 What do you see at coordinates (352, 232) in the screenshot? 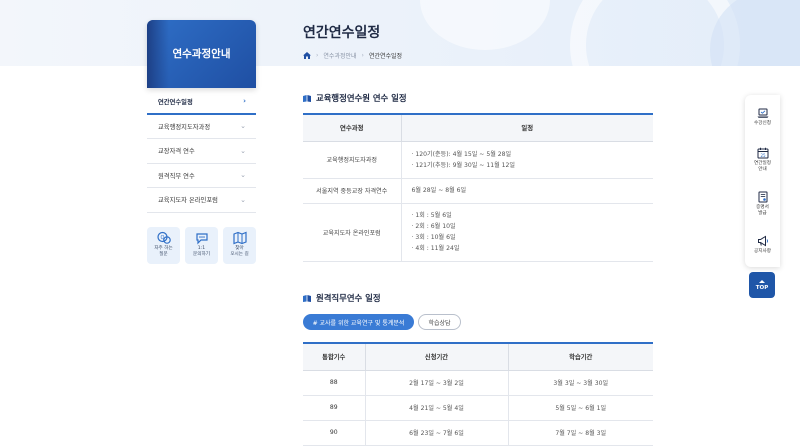
I see `course-name: 교육지도자 온라인포럼` at bounding box center [352, 232].